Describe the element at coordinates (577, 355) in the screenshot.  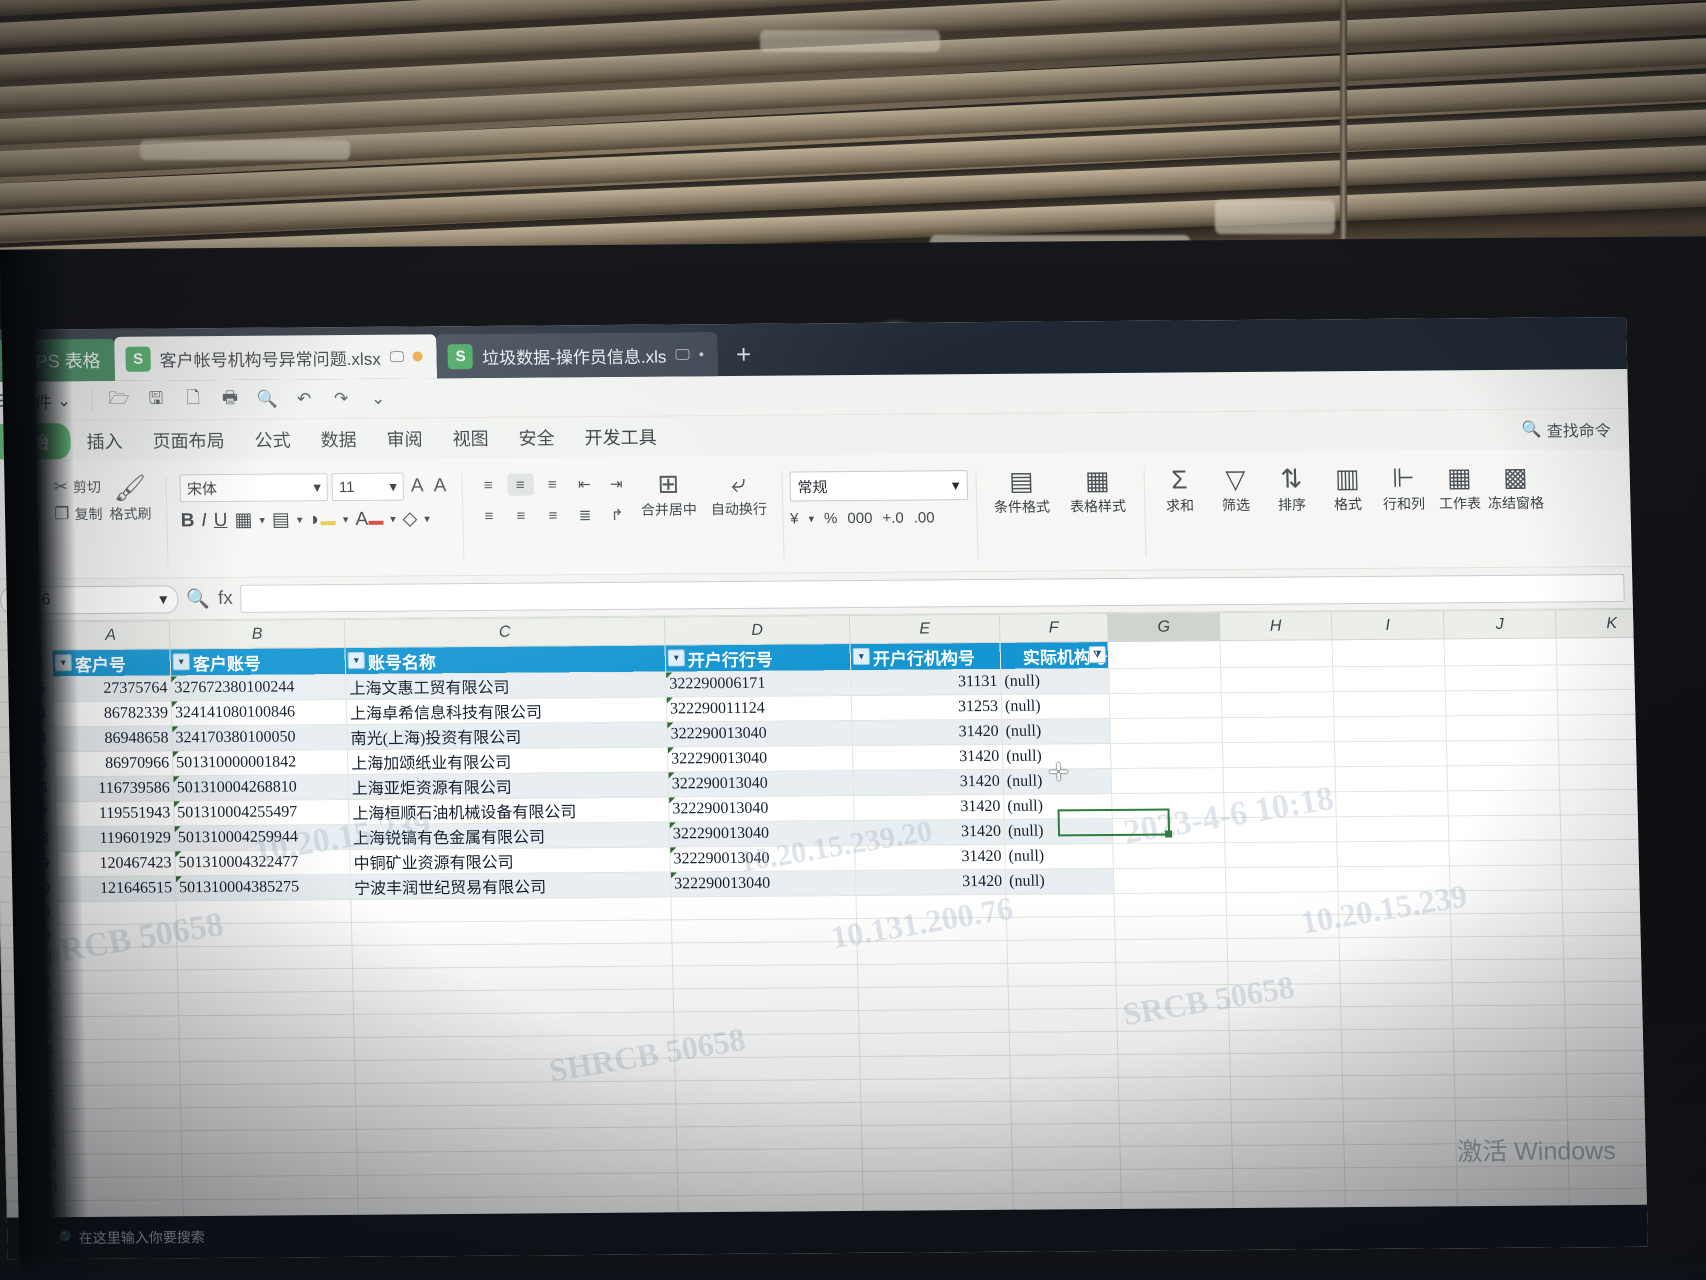
I see `document-tab-1: S 垃圾数据-操作员信息.xls 🖵 •` at that location.